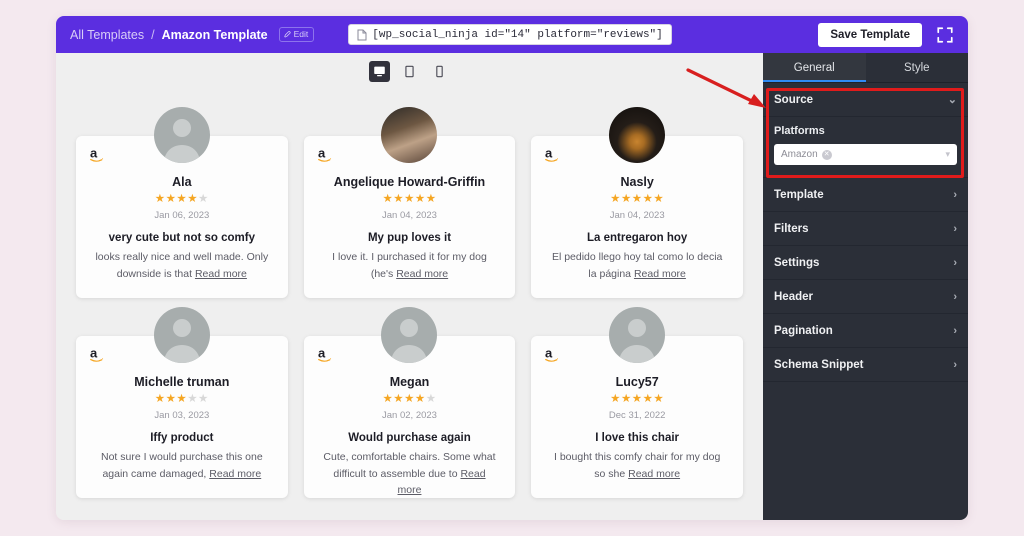  What do you see at coordinates (793, 296) in the screenshot?
I see `sidebar-section-label: Header` at bounding box center [793, 296].